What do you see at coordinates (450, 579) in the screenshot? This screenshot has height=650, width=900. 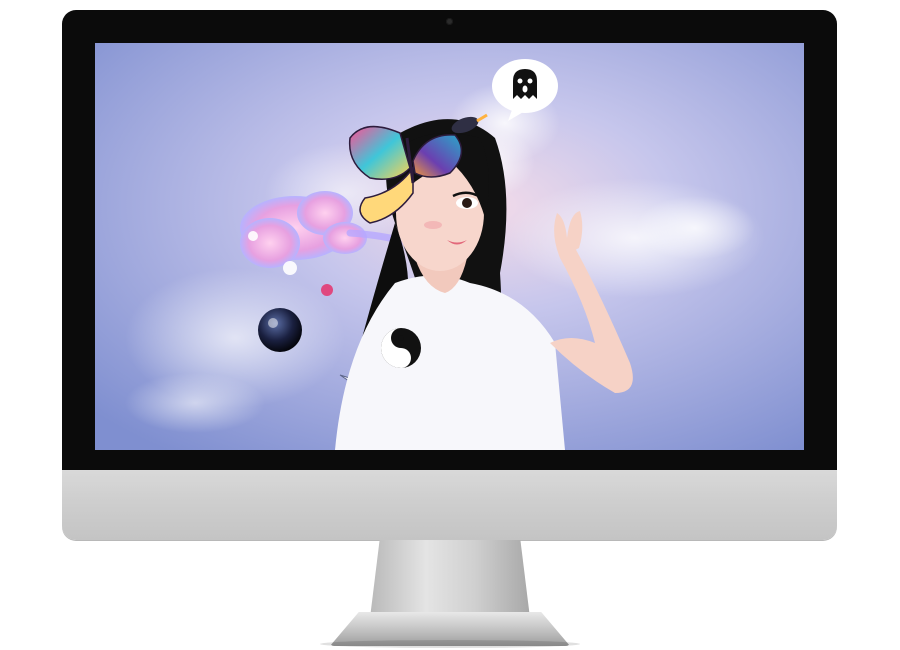 I see `monitor-stand-neck` at bounding box center [450, 579].